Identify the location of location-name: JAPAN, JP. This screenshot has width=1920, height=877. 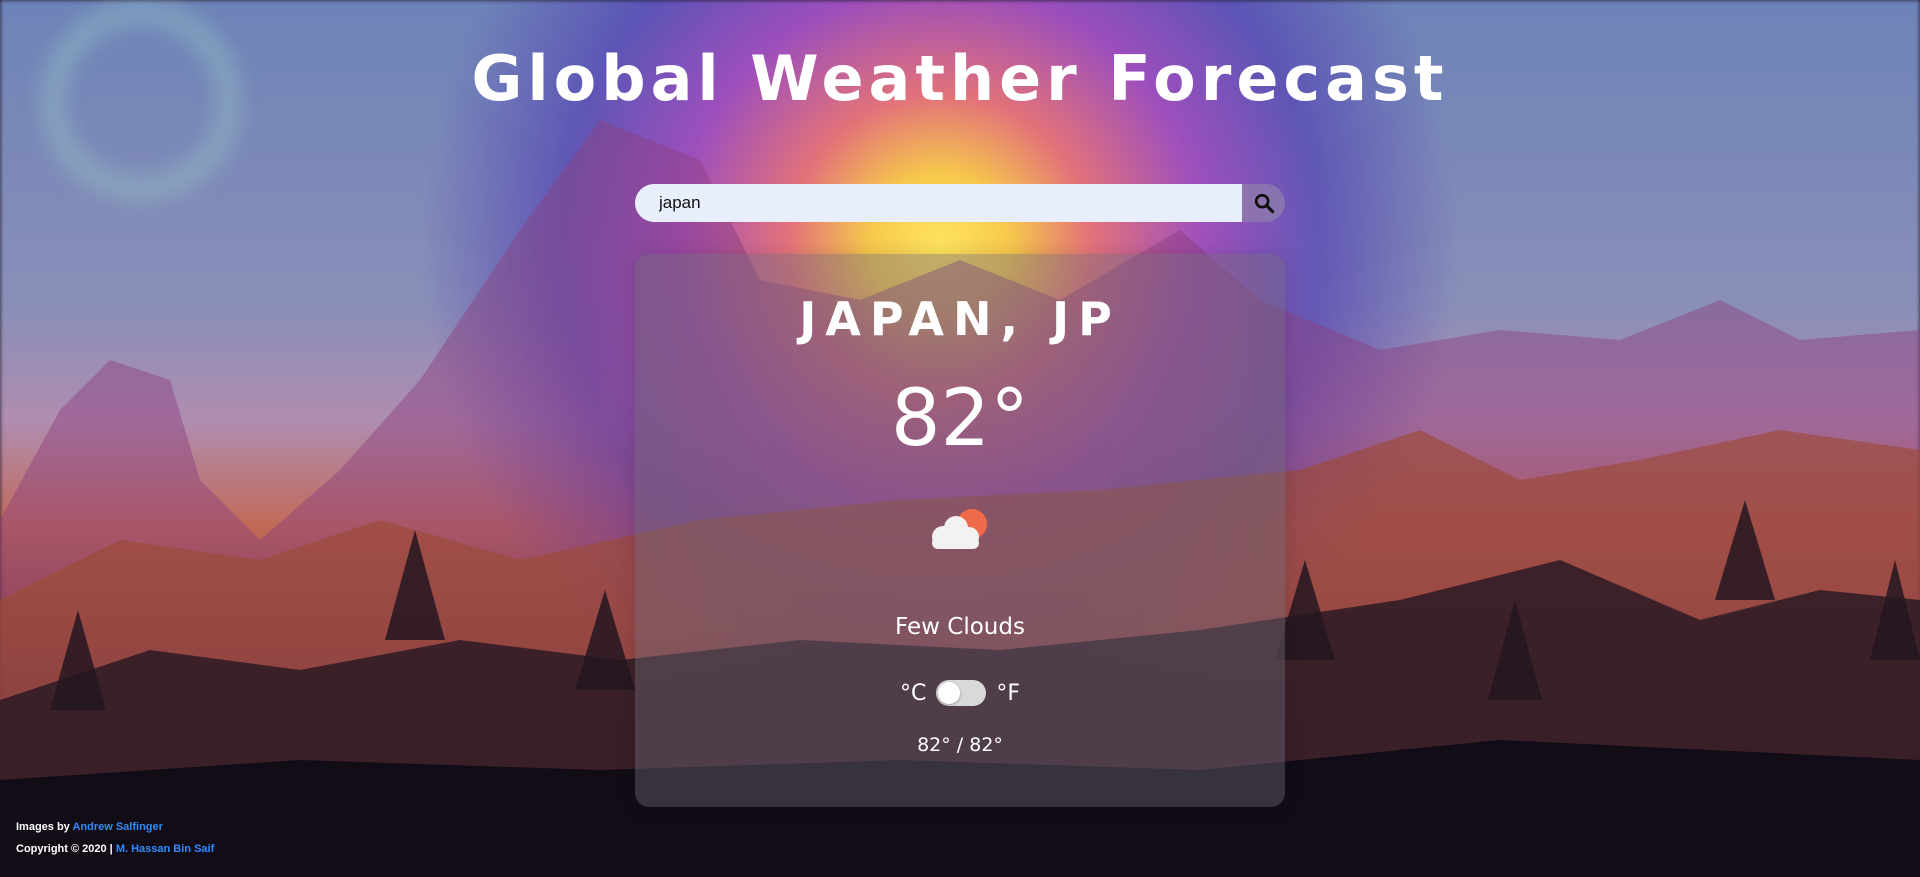
(960, 319).